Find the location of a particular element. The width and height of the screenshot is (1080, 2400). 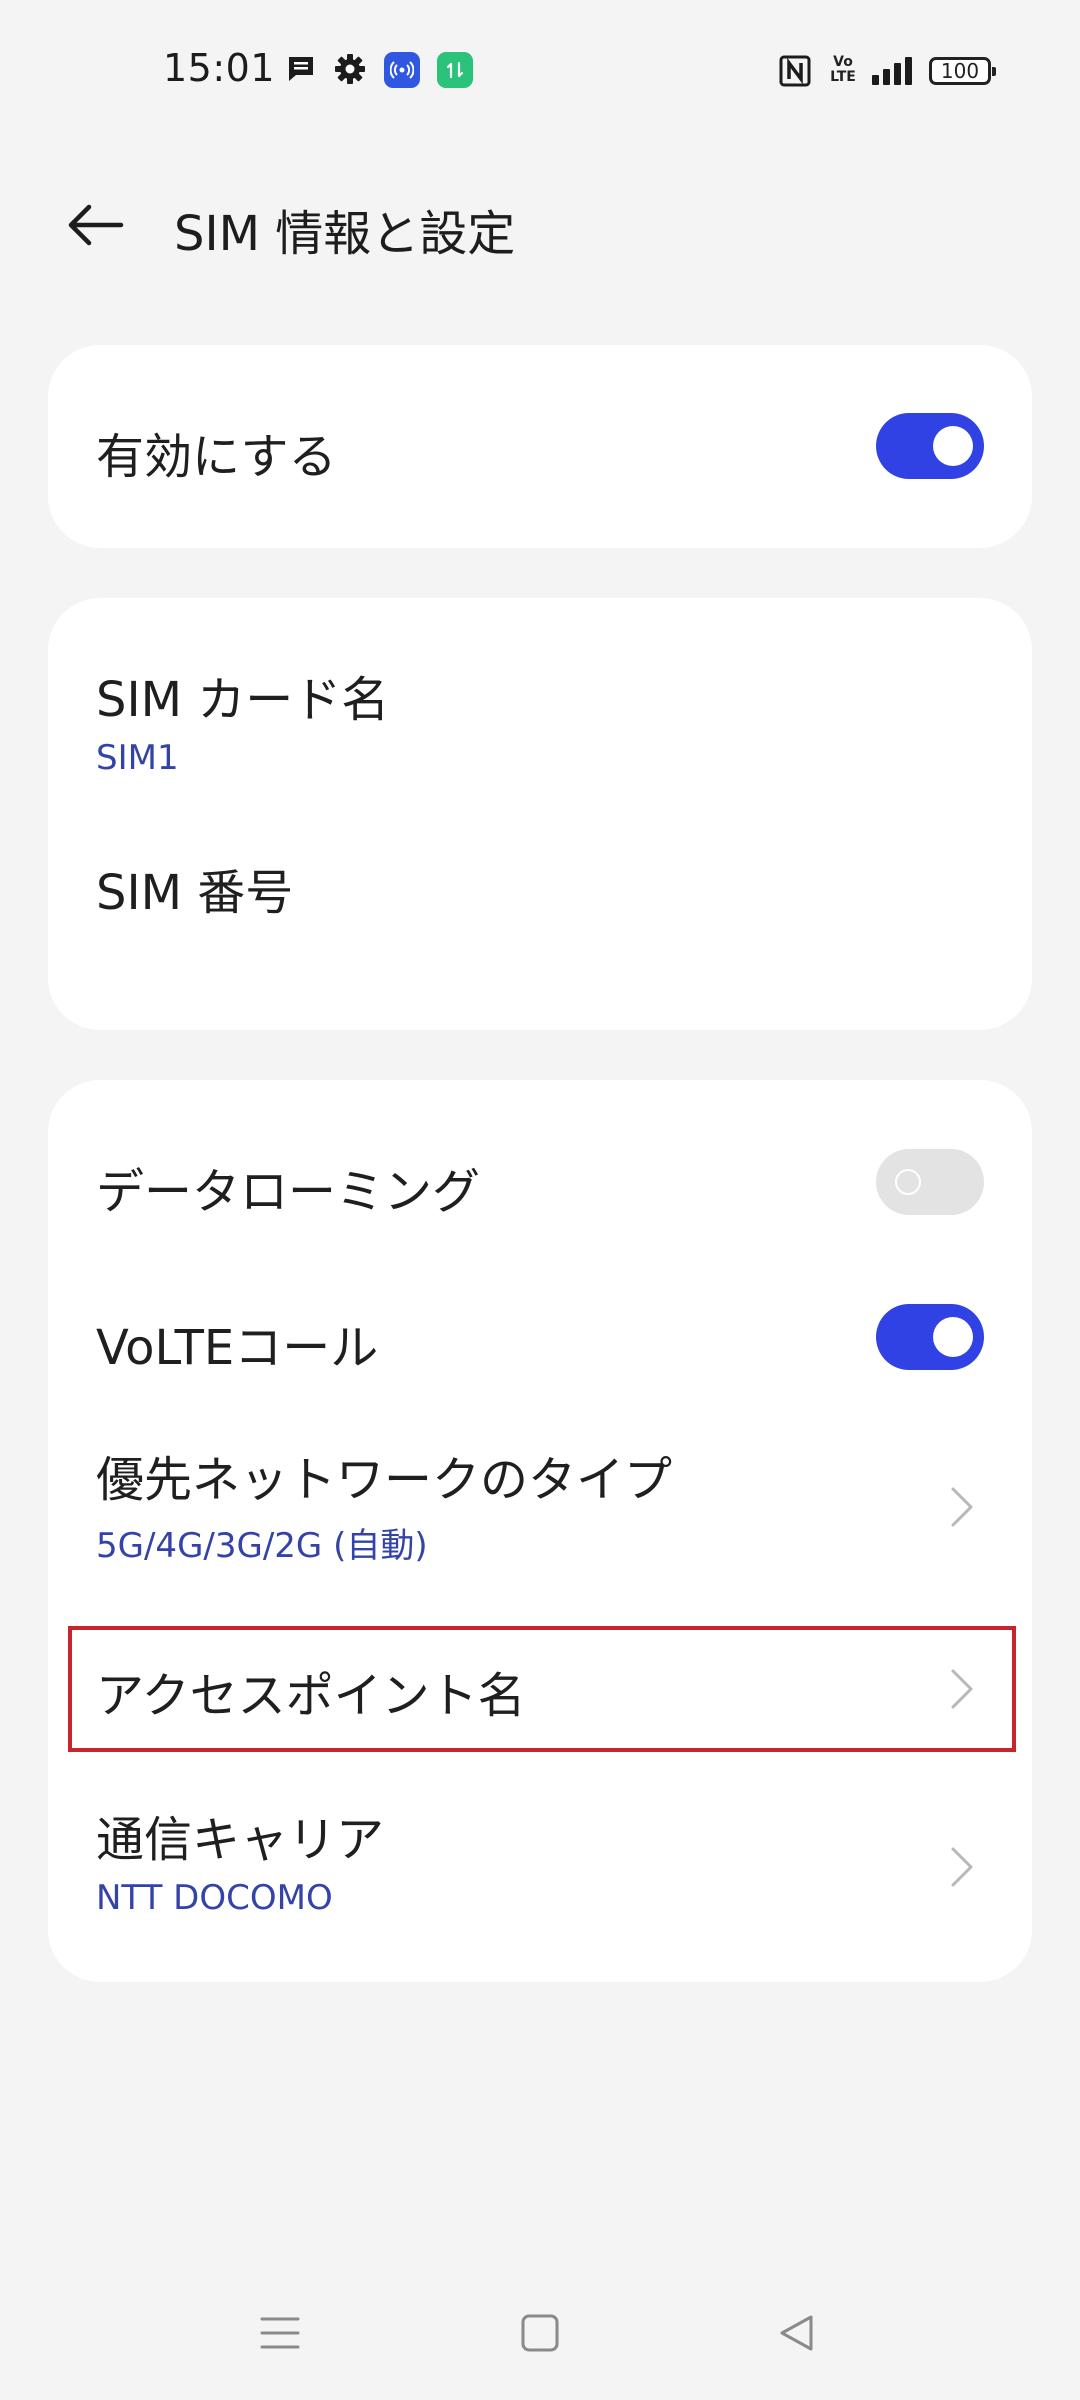

back-button is located at coordinates (95, 225).